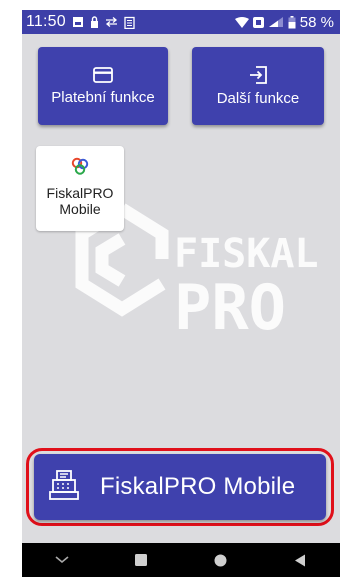 The image size is (340, 577). What do you see at coordinates (64, 487) in the screenshot?
I see `cash-register-icon` at bounding box center [64, 487].